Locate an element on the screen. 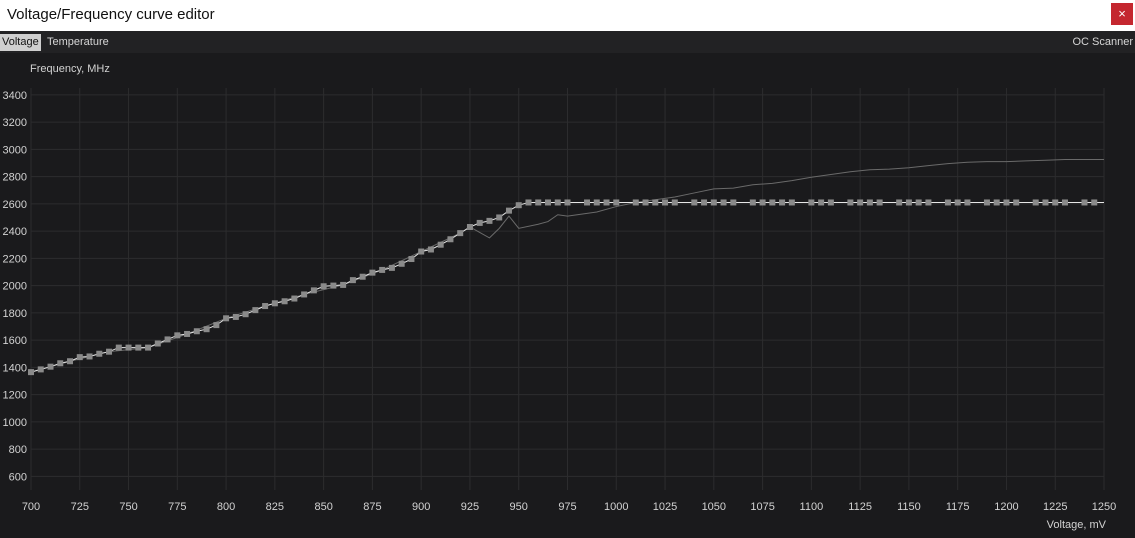 The height and width of the screenshot is (538, 1135). tab-voltage: Voltage is located at coordinates (20, 42).